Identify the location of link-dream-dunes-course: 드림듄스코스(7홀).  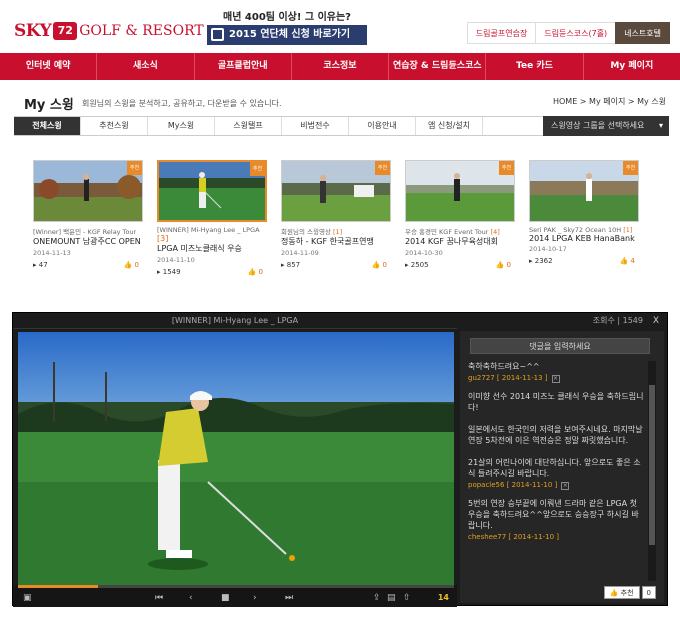
(576, 33).